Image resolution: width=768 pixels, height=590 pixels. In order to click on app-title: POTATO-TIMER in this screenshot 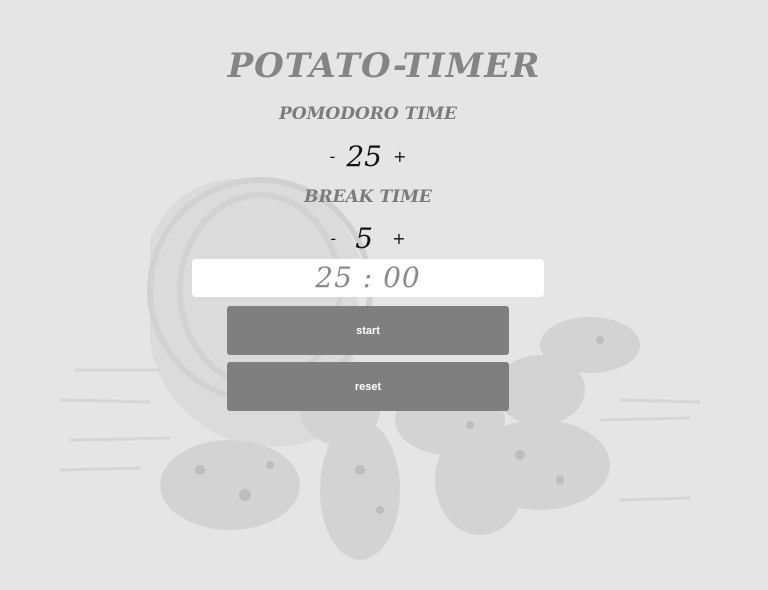, I will do `click(384, 66)`.